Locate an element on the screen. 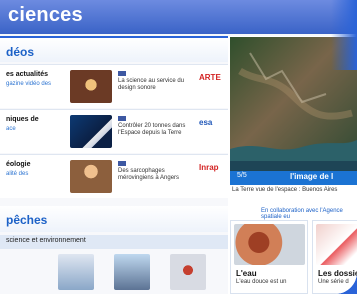 The image size is (357, 294). depeches-category: science et environnement is located at coordinates (46, 240).